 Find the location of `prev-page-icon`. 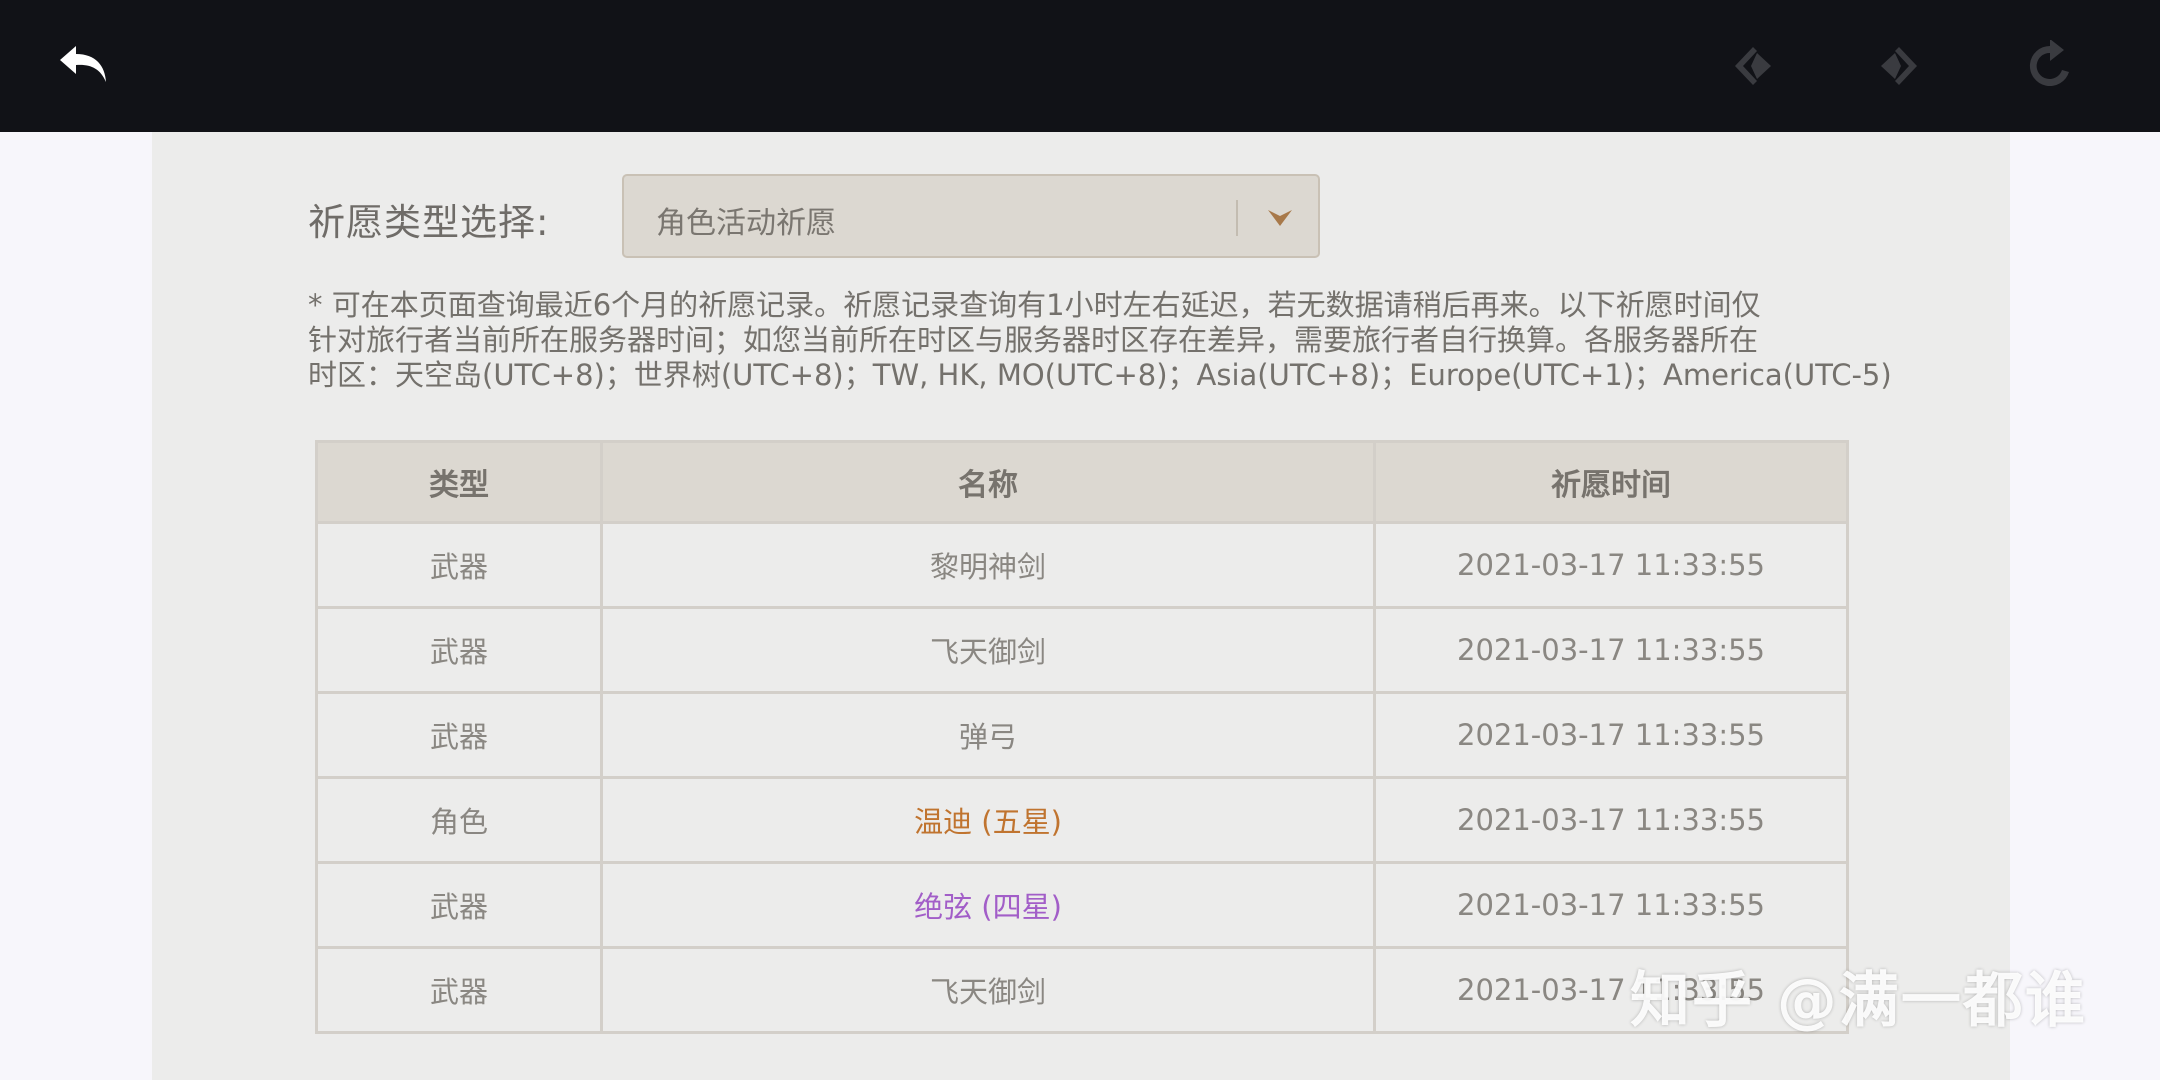

prev-page-icon is located at coordinates (1753, 66).